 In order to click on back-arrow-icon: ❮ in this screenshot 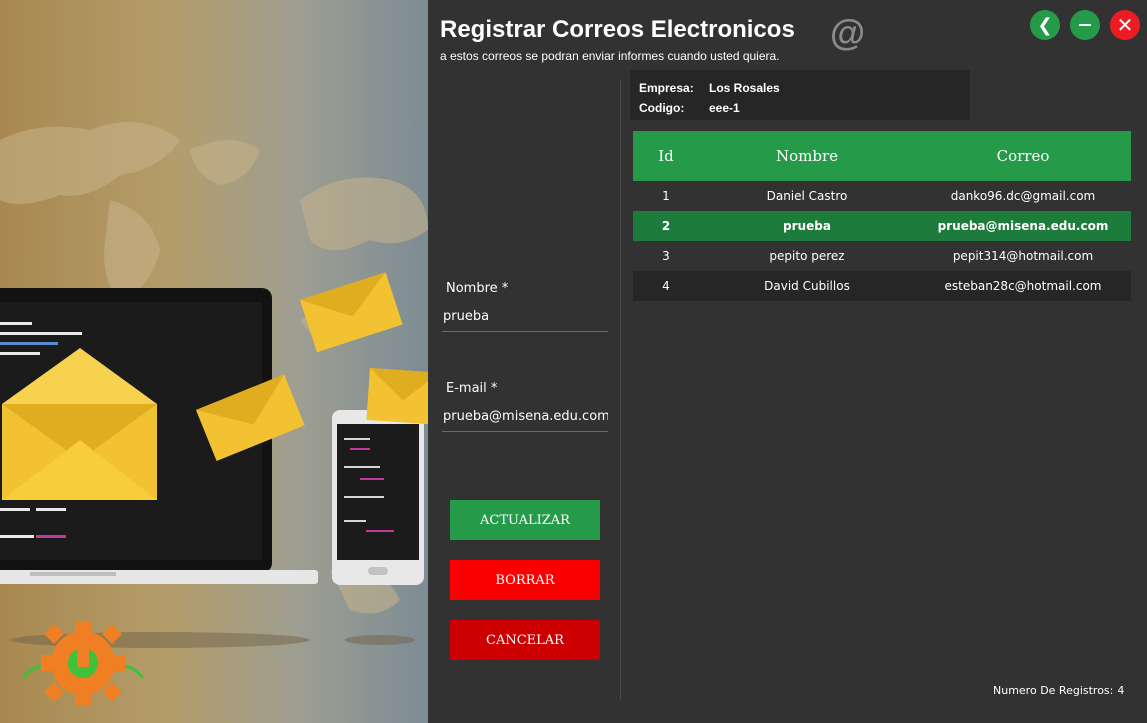, I will do `click(1045, 25)`.